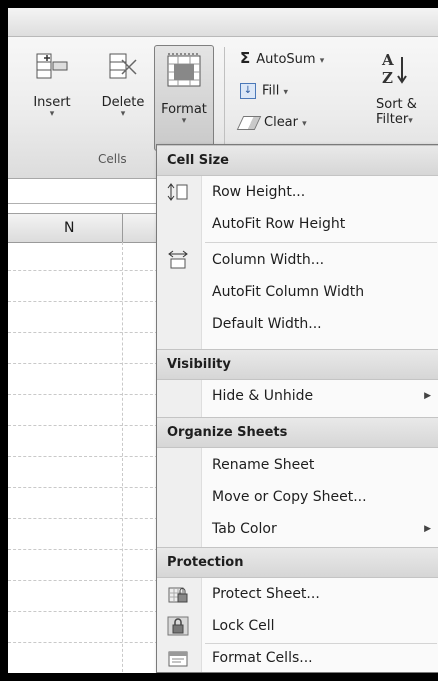  Describe the element at coordinates (396, 104) in the screenshot. I see `sort-filter-label-line1: Sort &` at that location.